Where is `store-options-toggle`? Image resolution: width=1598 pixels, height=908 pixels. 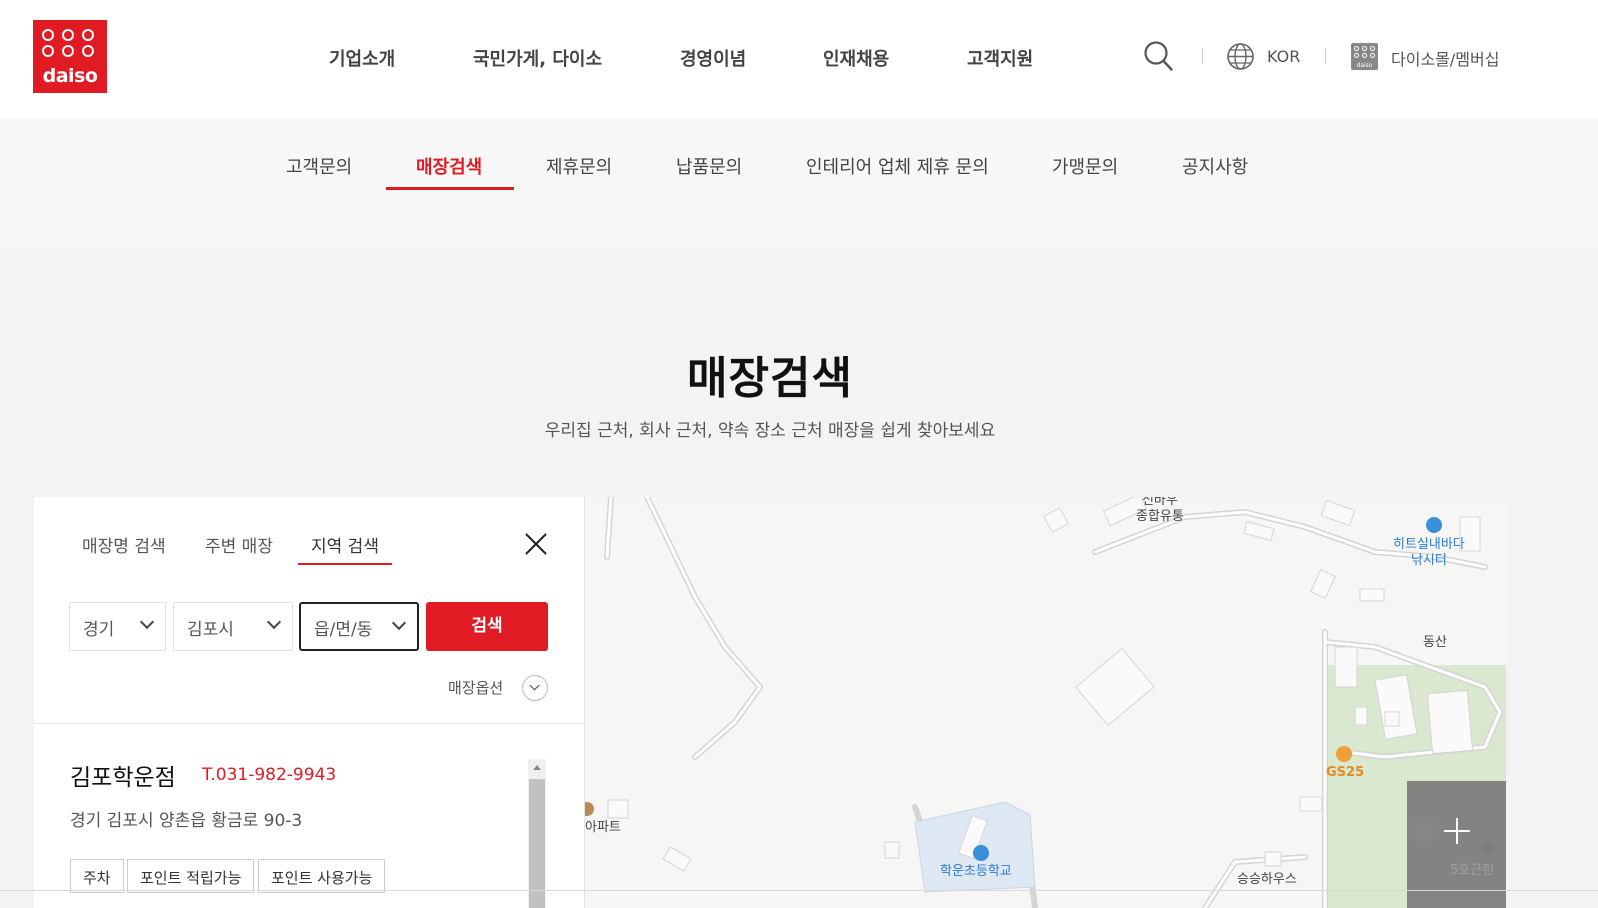 store-options-toggle is located at coordinates (535, 688).